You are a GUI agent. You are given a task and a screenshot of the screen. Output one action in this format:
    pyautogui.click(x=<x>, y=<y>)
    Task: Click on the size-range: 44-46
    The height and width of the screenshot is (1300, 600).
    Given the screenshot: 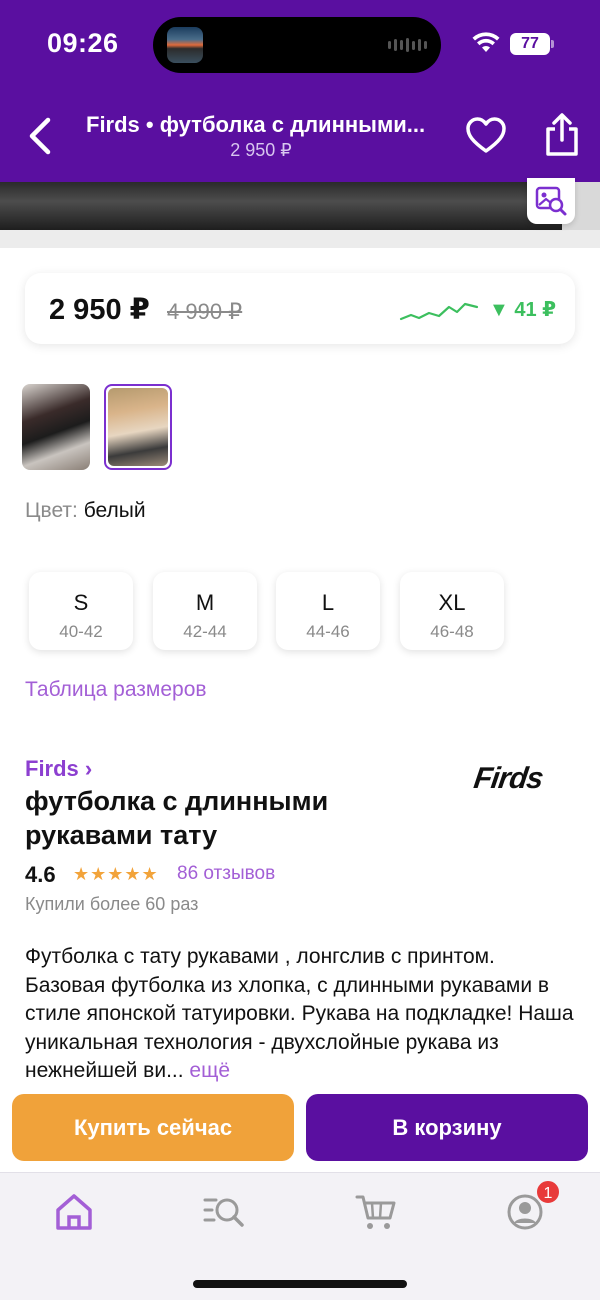 What is the action you would take?
    pyautogui.click(x=328, y=631)
    